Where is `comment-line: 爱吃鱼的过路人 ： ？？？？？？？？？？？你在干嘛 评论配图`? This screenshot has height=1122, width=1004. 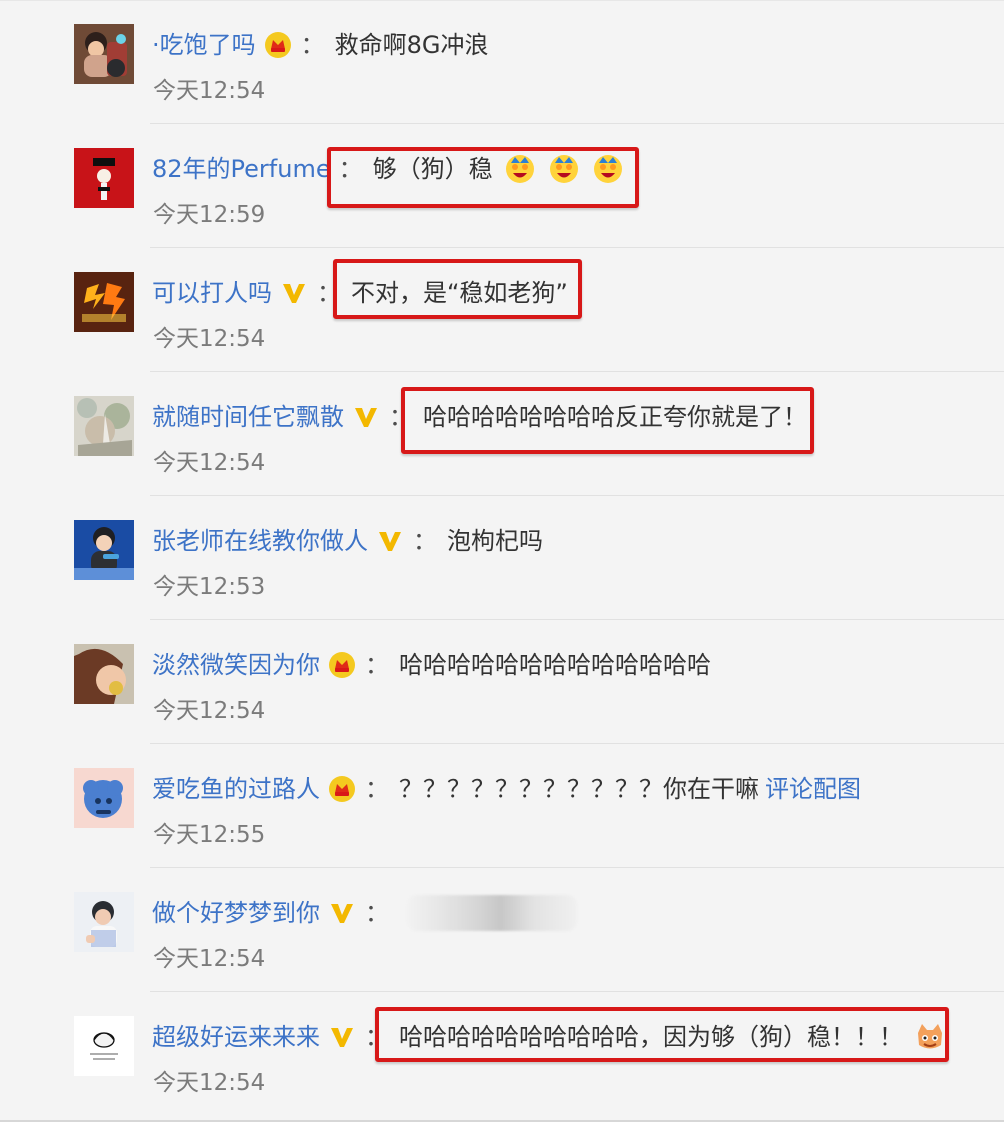
comment-line: 爱吃鱼的过路人 ： ？？？？？？？？？？？你在干嘛 评论配图 is located at coordinates (506, 789).